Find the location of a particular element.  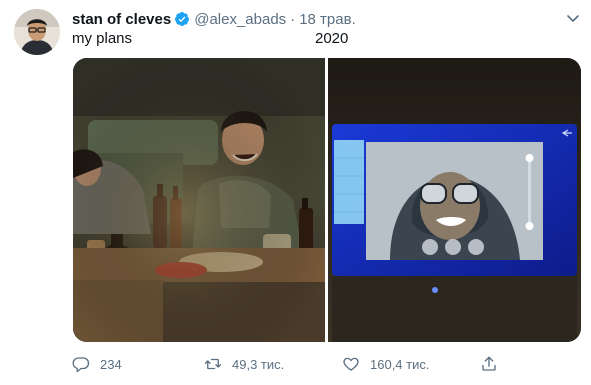

retweet-button: 49,3 тис. is located at coordinates (244, 364).